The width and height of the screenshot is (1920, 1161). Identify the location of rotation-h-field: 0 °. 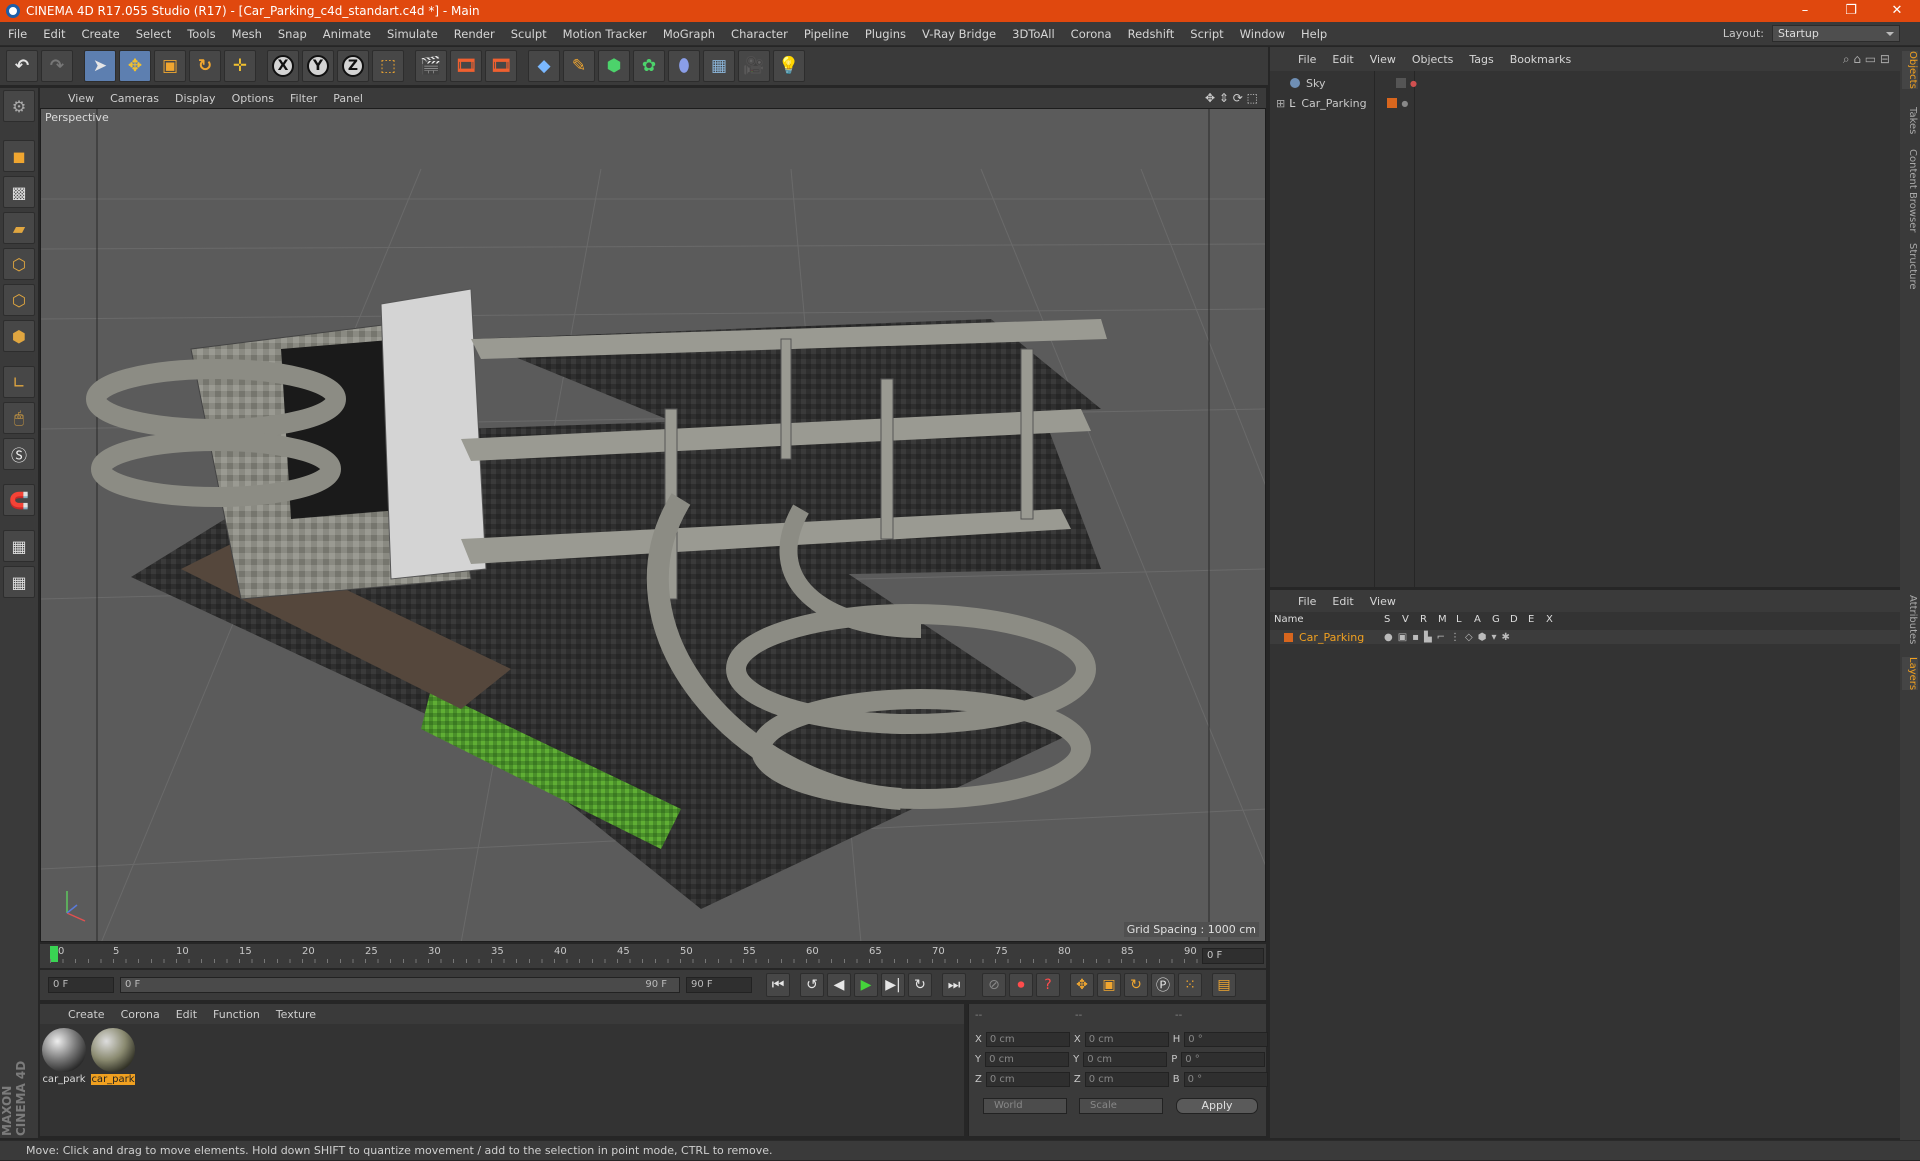
(1226, 1039).